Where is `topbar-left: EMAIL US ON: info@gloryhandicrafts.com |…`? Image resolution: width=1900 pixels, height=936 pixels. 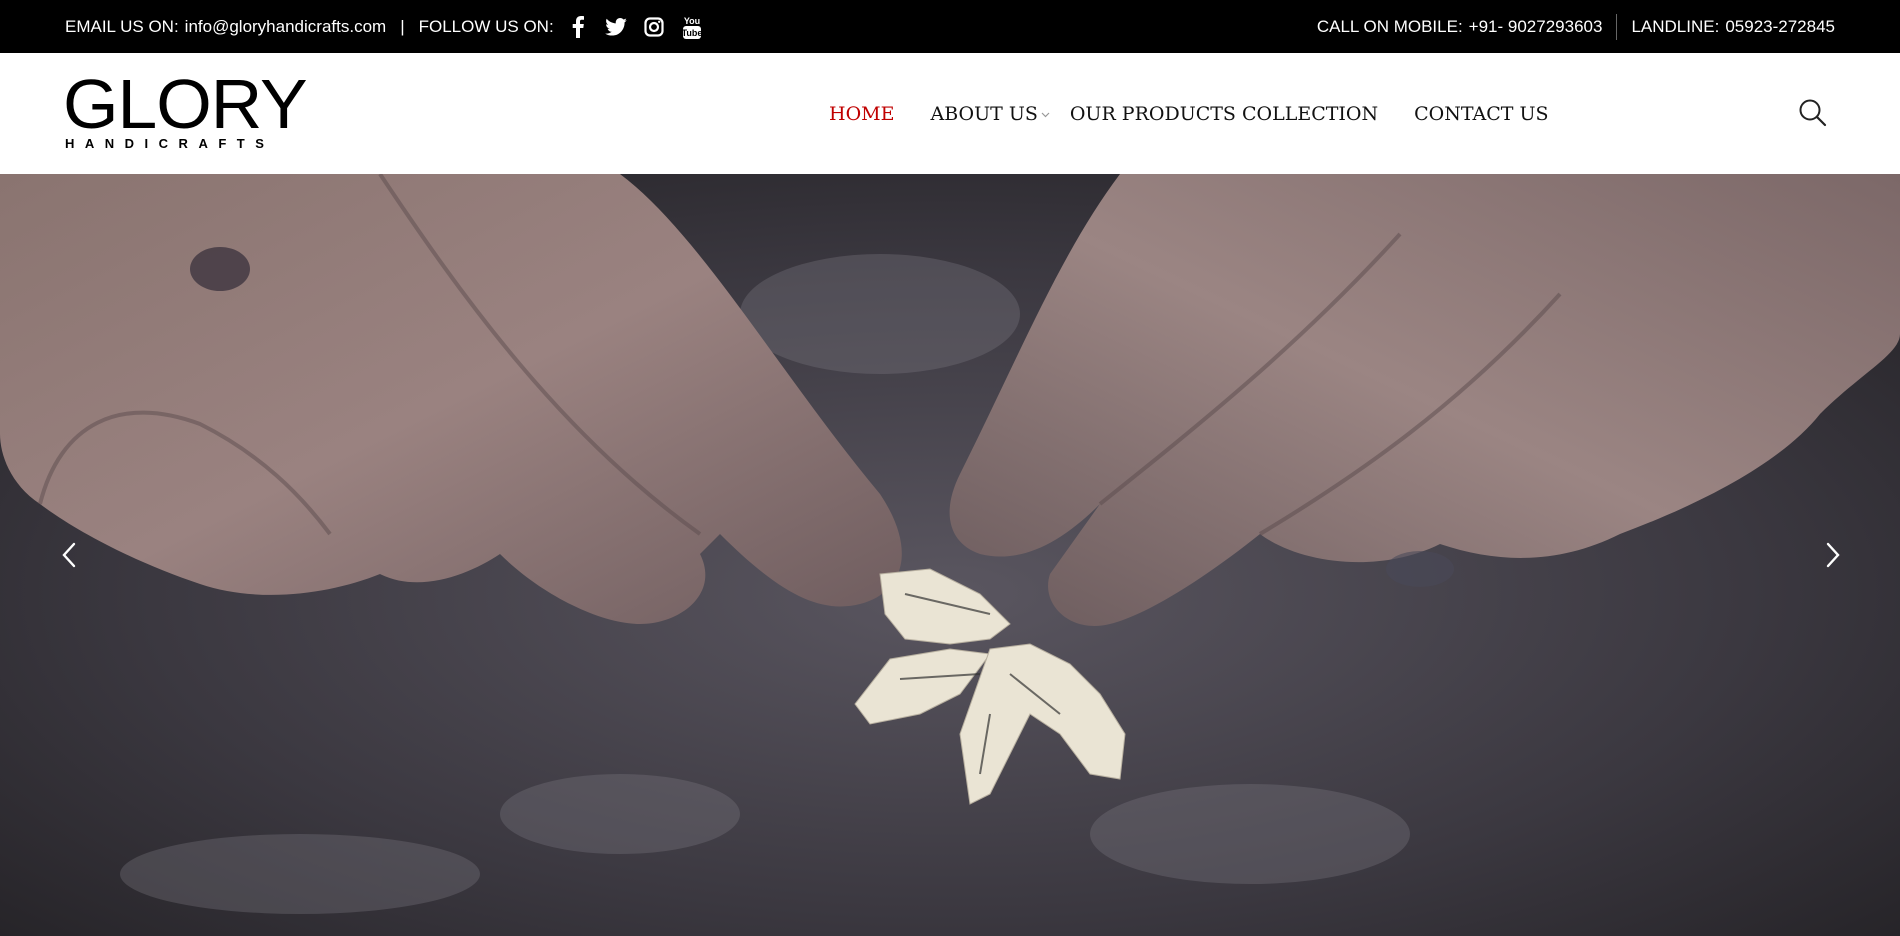
topbar-left: EMAIL US ON: info@gloryhandicrafts.com |… is located at coordinates (384, 27).